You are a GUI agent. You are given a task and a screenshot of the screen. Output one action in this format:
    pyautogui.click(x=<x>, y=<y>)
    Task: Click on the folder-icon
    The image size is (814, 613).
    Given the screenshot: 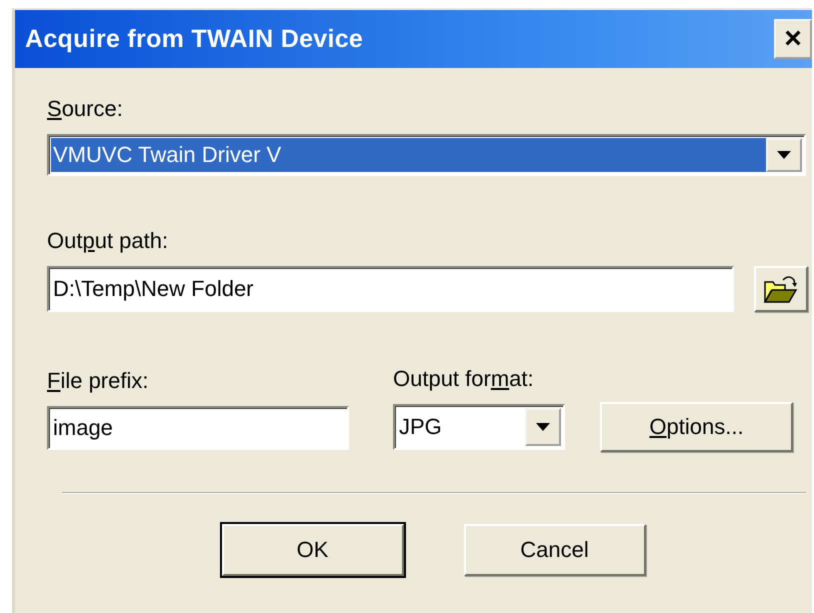 What is the action you would take?
    pyautogui.click(x=781, y=289)
    